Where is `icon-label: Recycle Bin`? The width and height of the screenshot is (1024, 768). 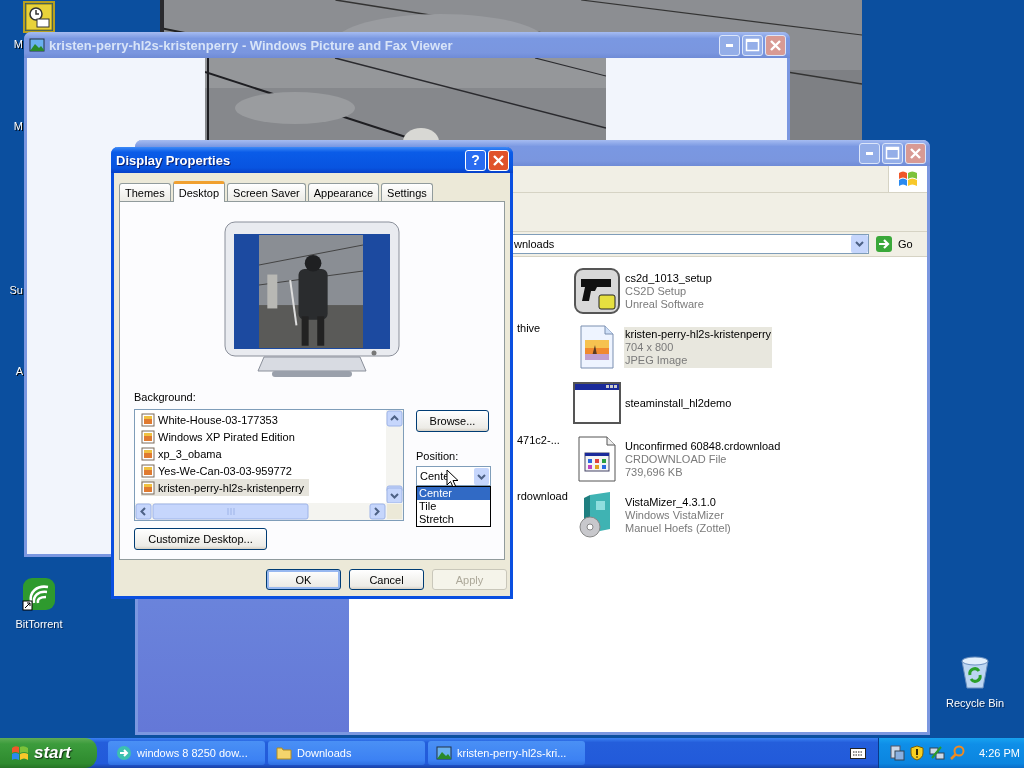 icon-label: Recycle Bin is located at coordinates (975, 703).